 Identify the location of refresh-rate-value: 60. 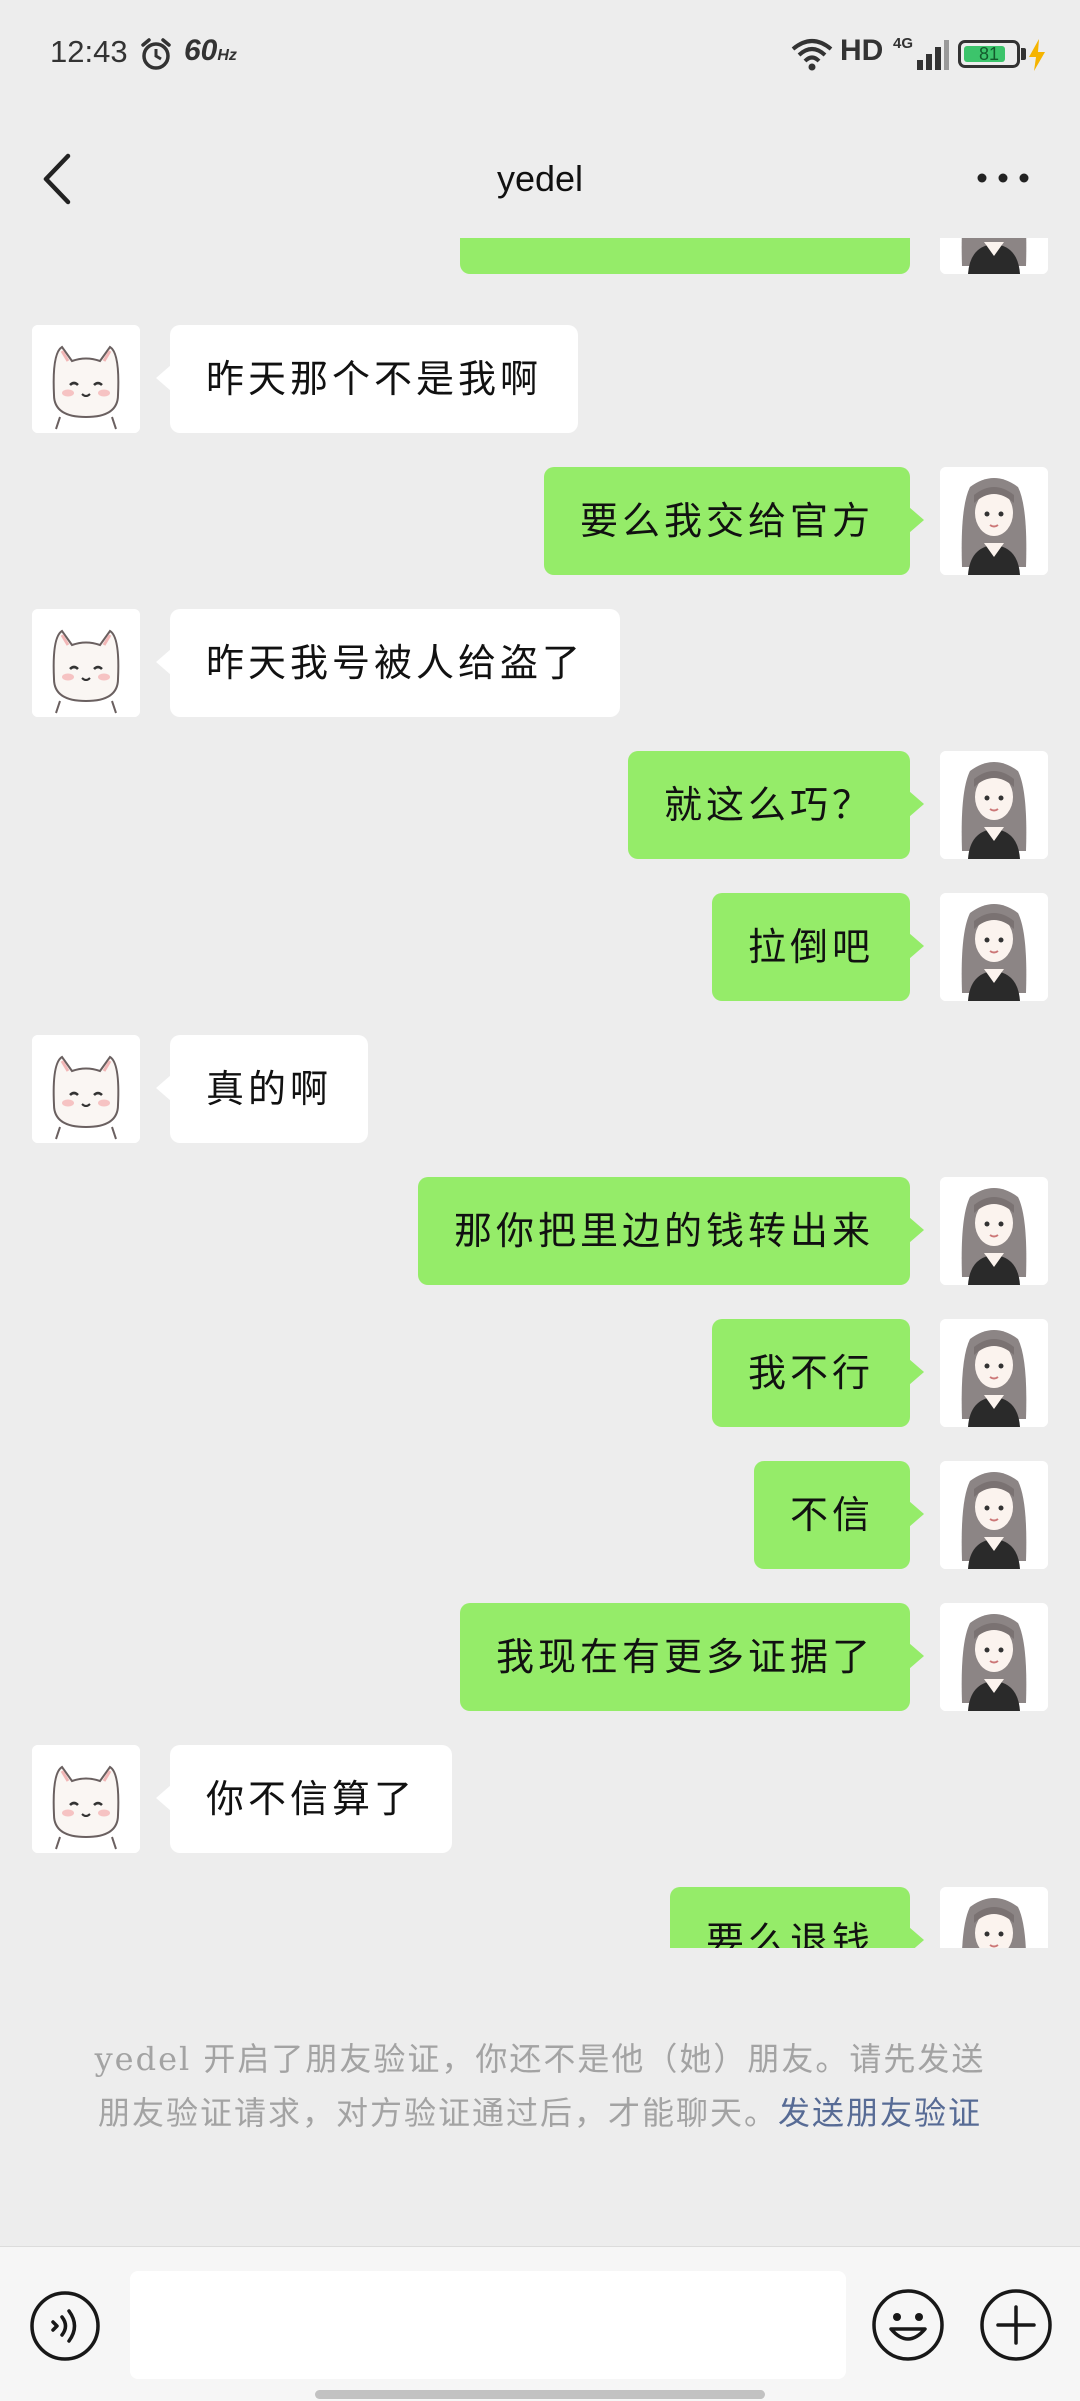
(201, 50).